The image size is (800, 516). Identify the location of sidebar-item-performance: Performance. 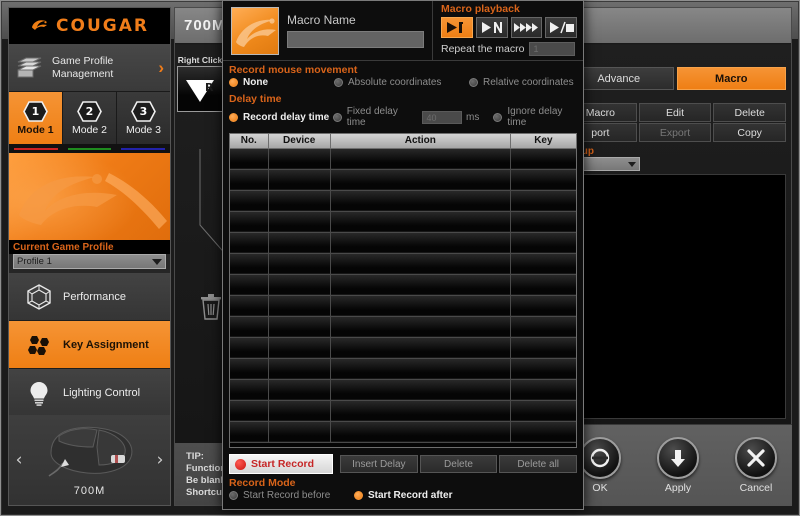
(89, 297).